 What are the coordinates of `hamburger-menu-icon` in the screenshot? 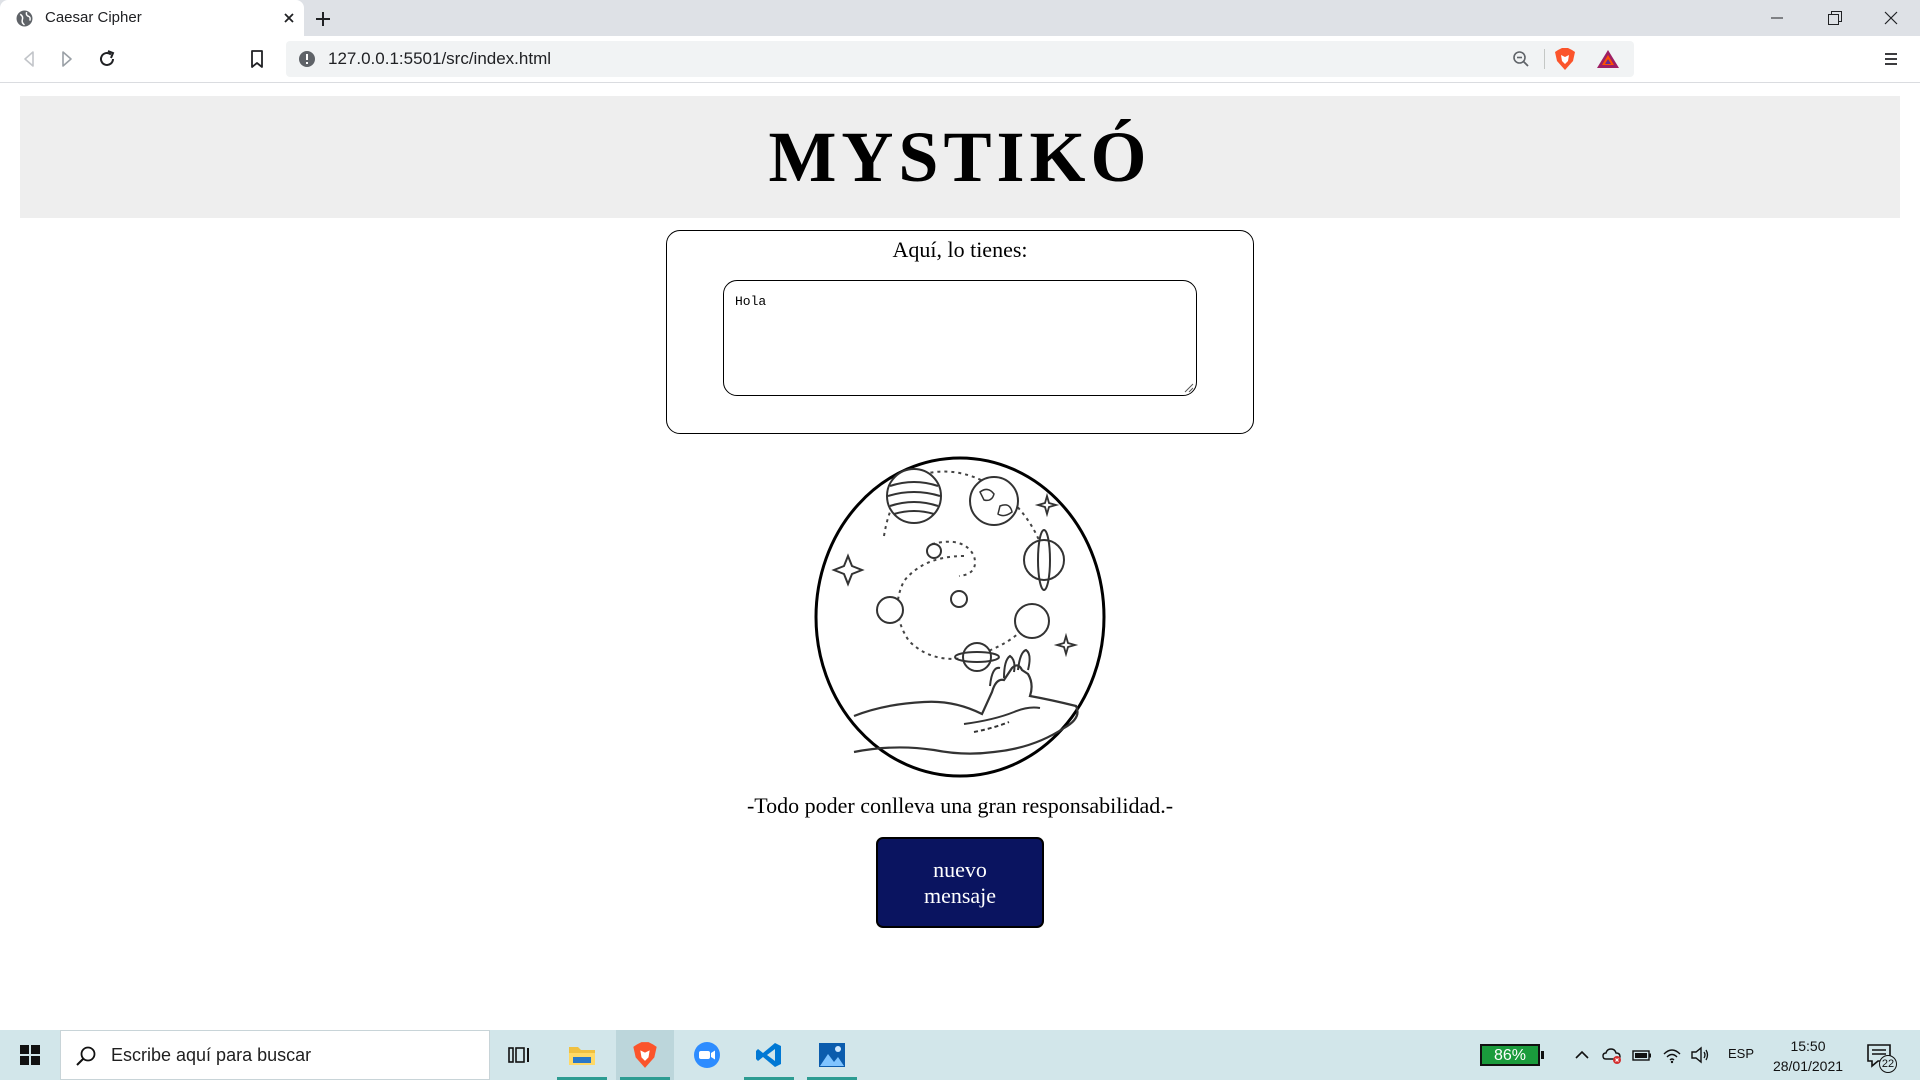 It's located at (1891, 59).